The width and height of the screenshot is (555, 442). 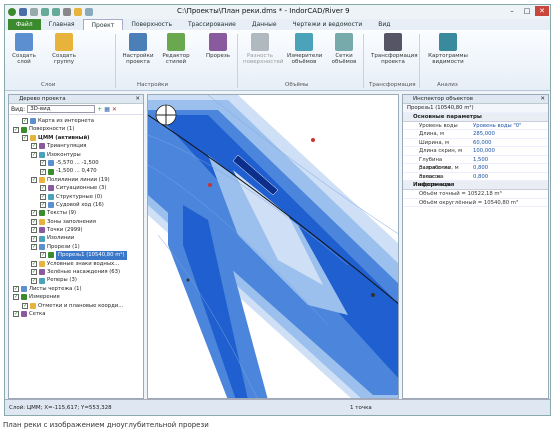 I want to click on tab-data: Данные, so click(x=264, y=24).